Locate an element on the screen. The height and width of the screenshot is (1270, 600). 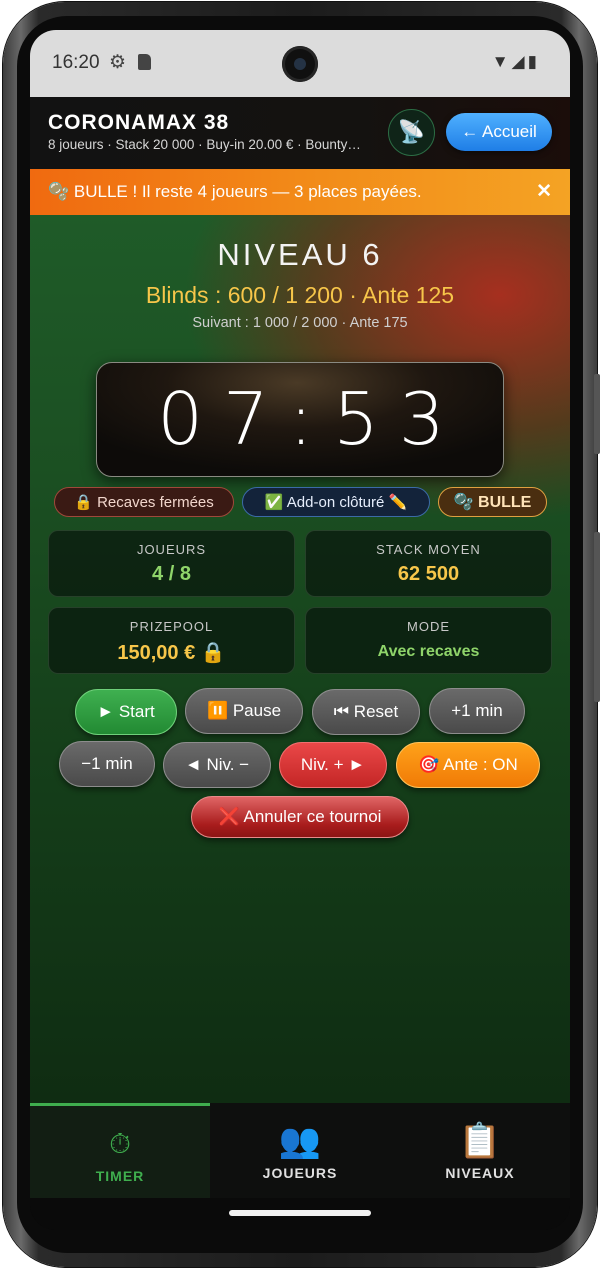
average-stack-value: 62 500 is located at coordinates (428, 574).